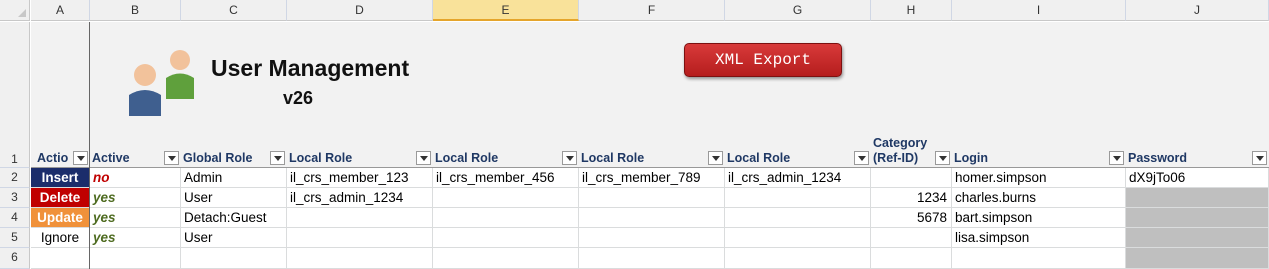 The image size is (1269, 269). I want to click on header-local-role-4: Local Role, so click(798, 153).